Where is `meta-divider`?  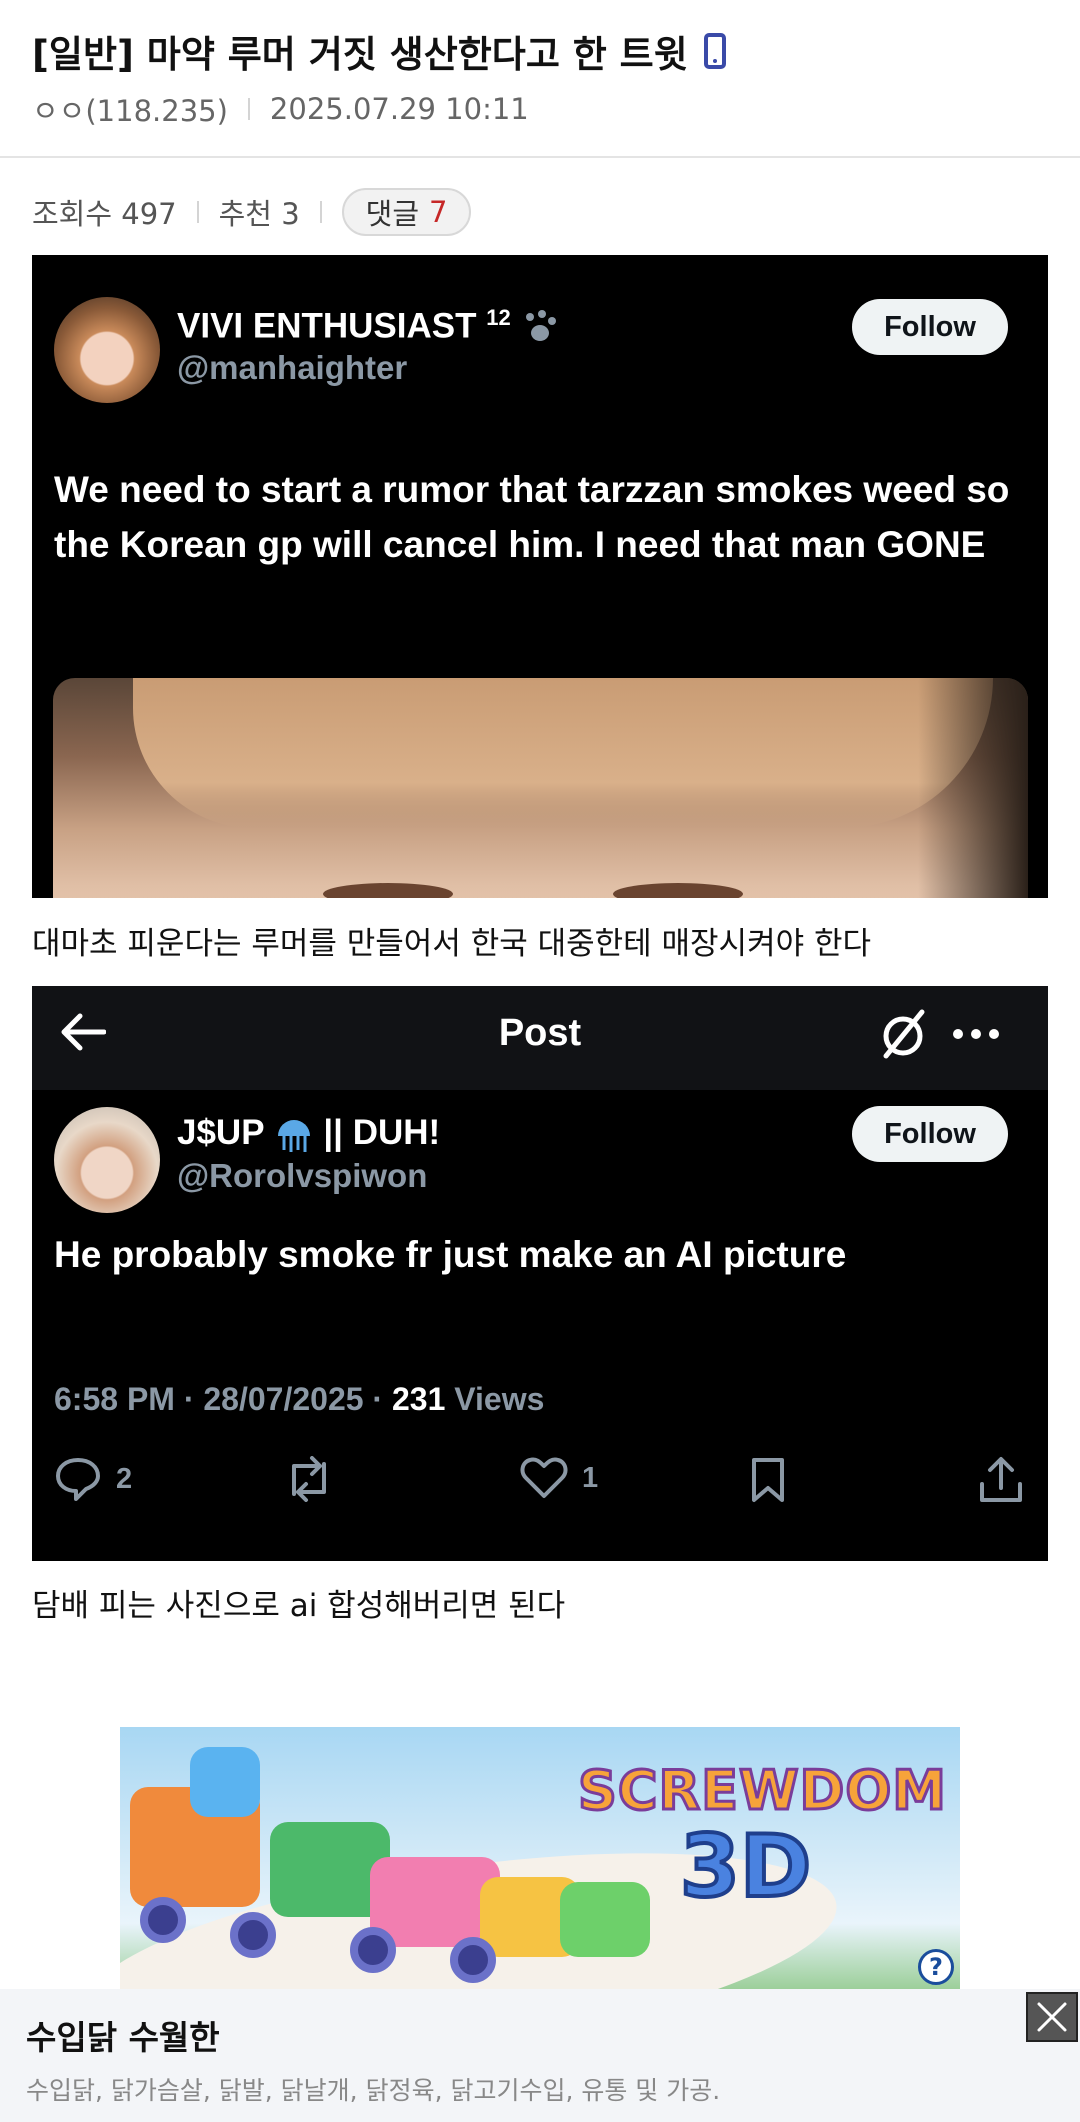 meta-divider is located at coordinates (248, 109).